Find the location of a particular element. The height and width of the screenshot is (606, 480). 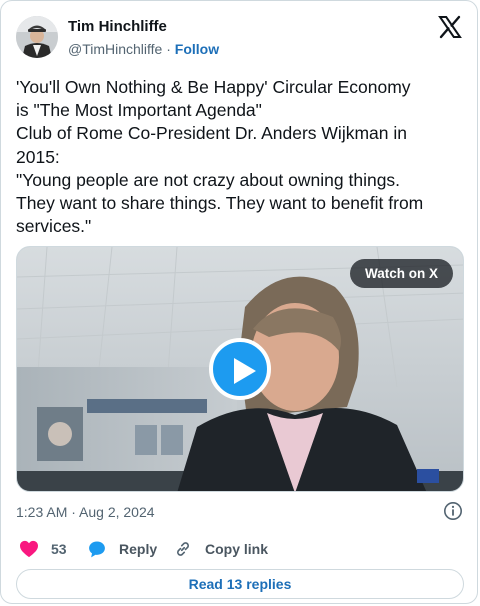

copy-link-button: Copy link is located at coordinates (220, 549).